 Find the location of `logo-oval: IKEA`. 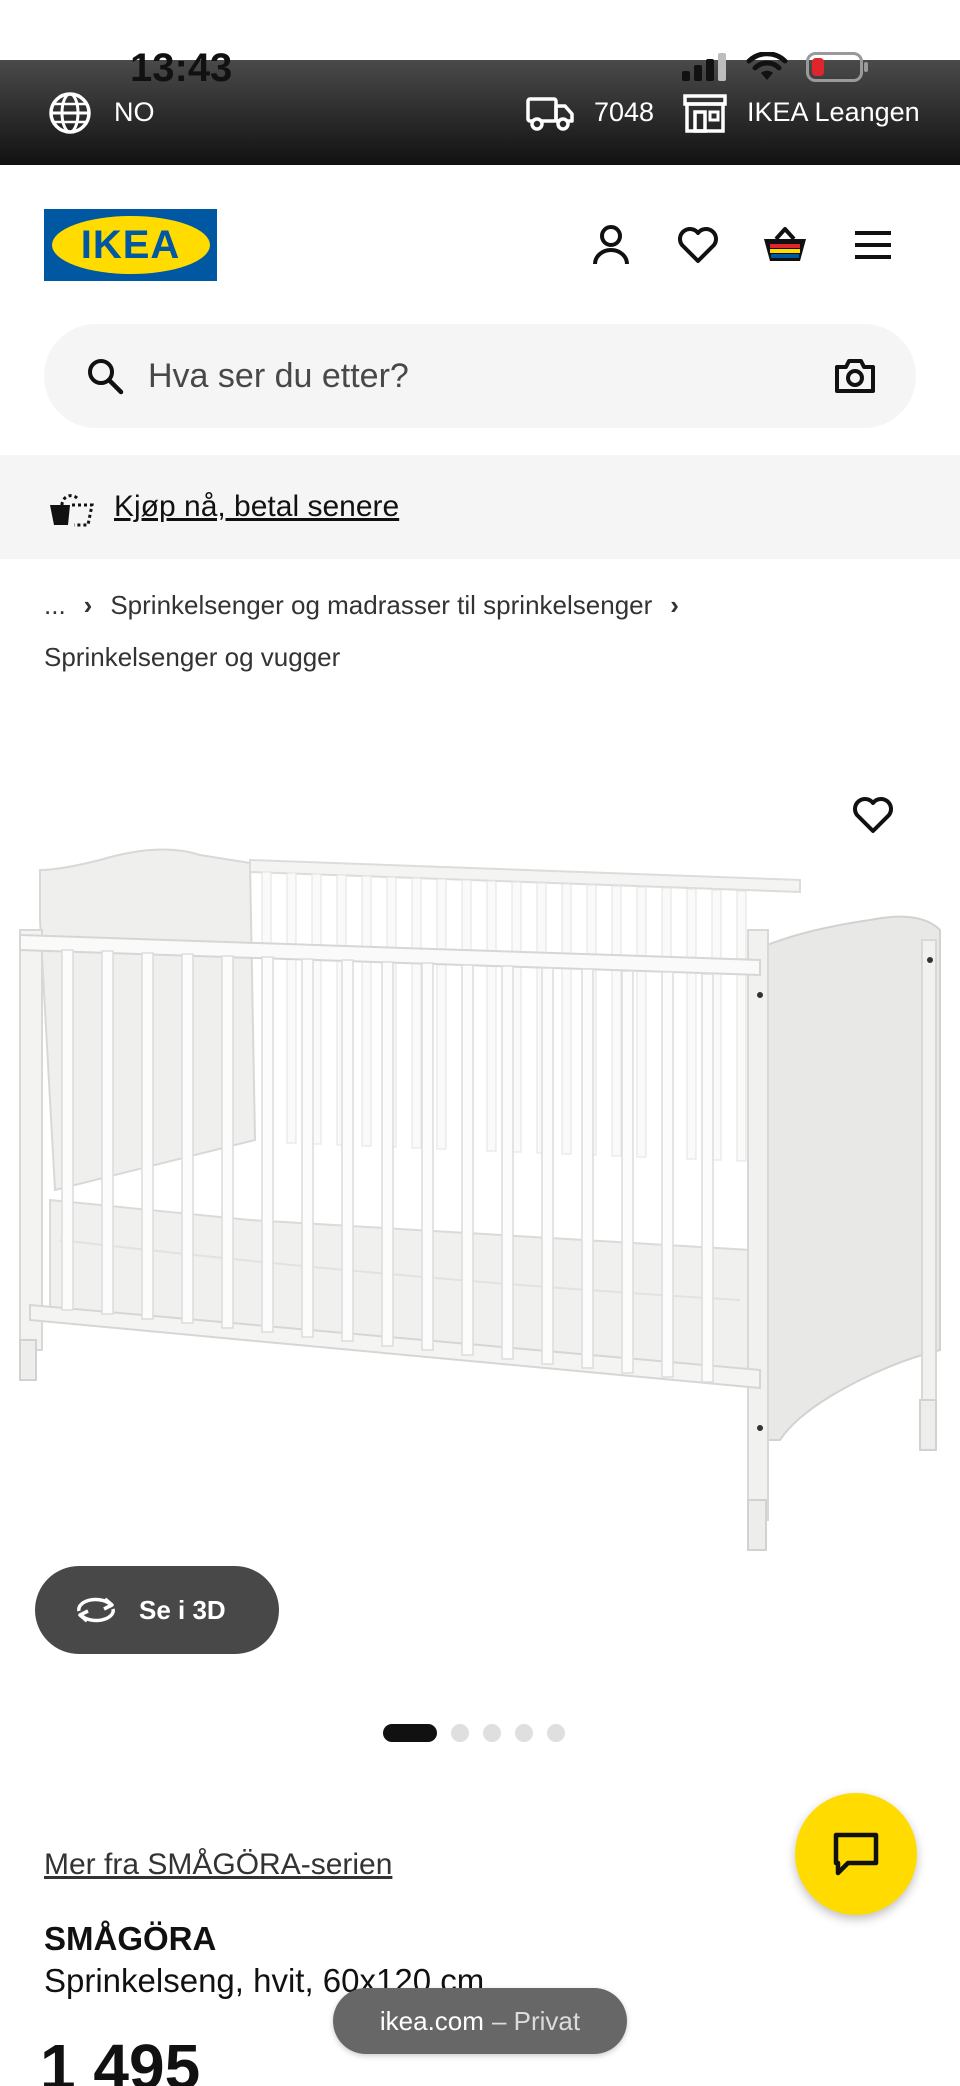

logo-oval: IKEA is located at coordinates (130, 245).